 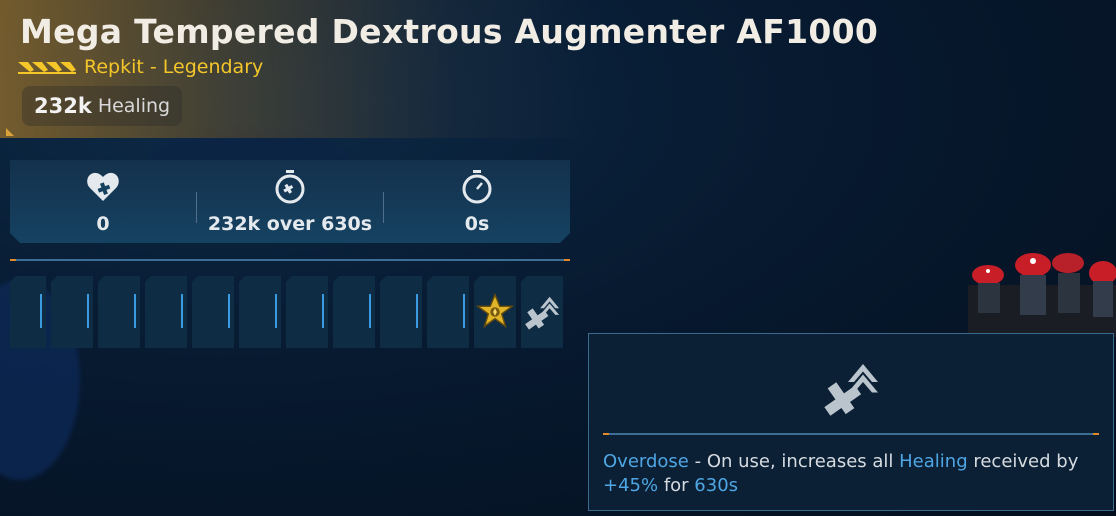 I want to click on desc-text: for, so click(x=676, y=485).